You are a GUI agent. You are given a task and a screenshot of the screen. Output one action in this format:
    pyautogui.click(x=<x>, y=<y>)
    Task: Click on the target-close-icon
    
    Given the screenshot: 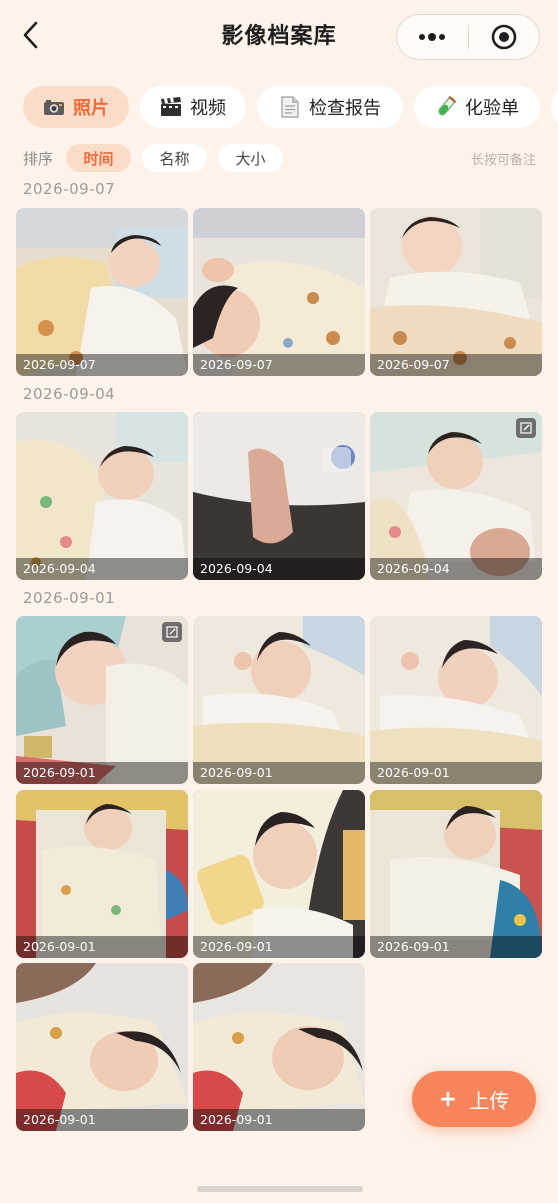 What is the action you would take?
    pyautogui.click(x=504, y=37)
    